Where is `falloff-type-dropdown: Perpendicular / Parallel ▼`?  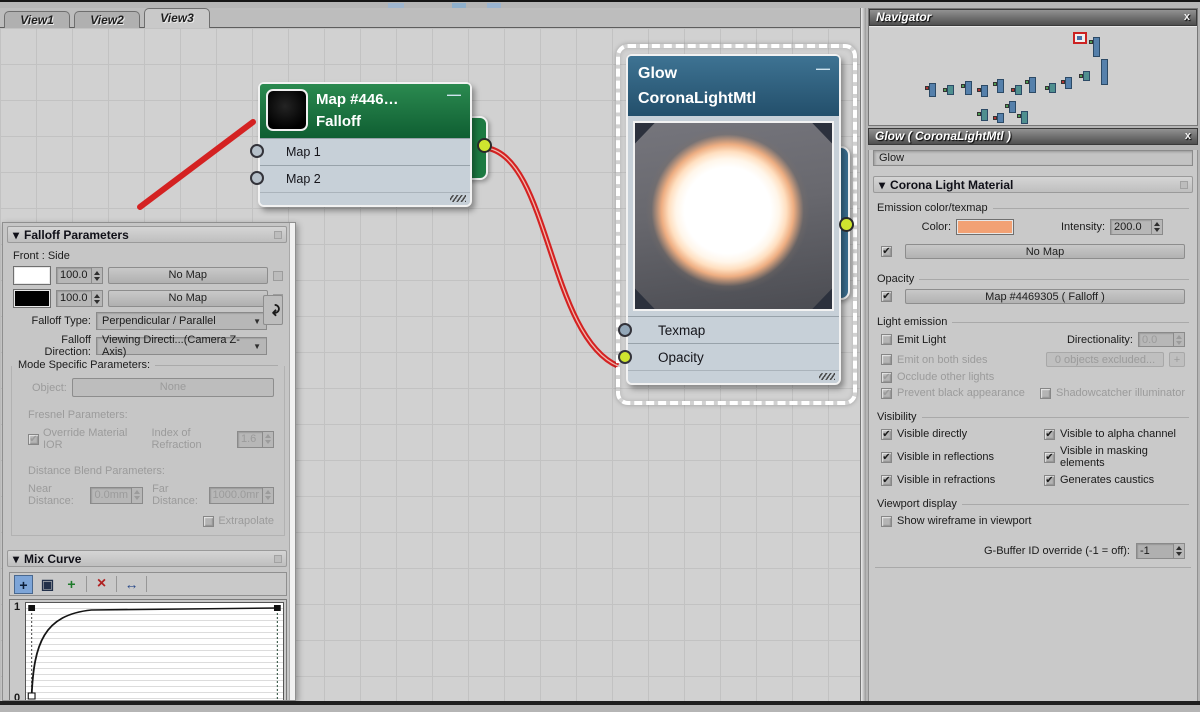
falloff-type-dropdown: Perpendicular / Parallel ▼ is located at coordinates (181, 321).